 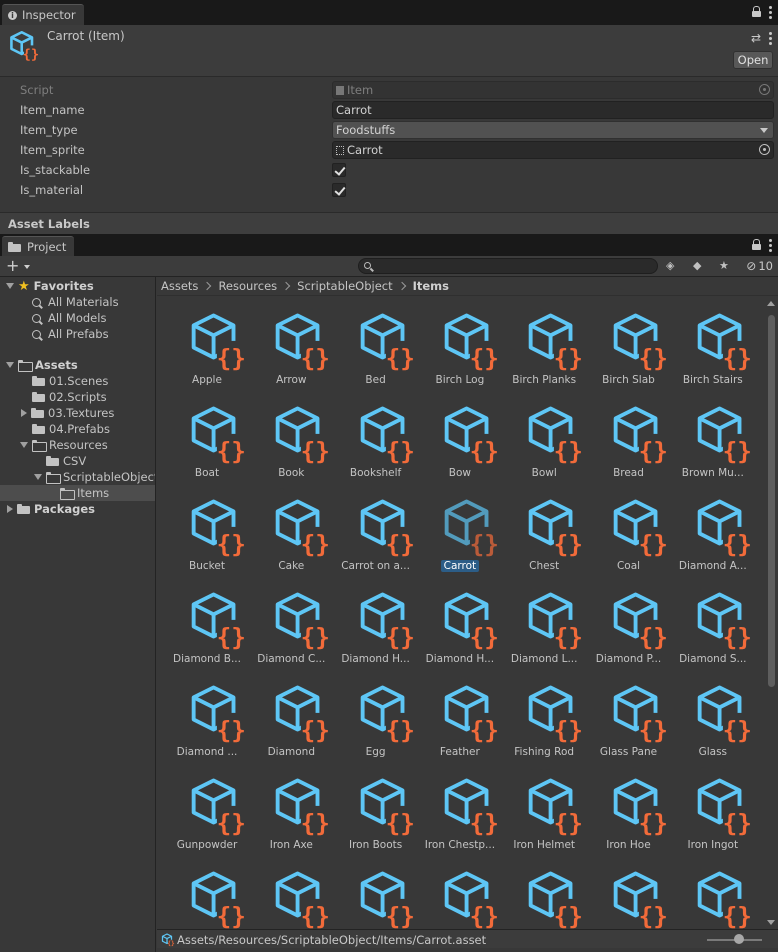 What do you see at coordinates (713, 808) in the screenshot?
I see `asset-item: {} Iron Ingot` at bounding box center [713, 808].